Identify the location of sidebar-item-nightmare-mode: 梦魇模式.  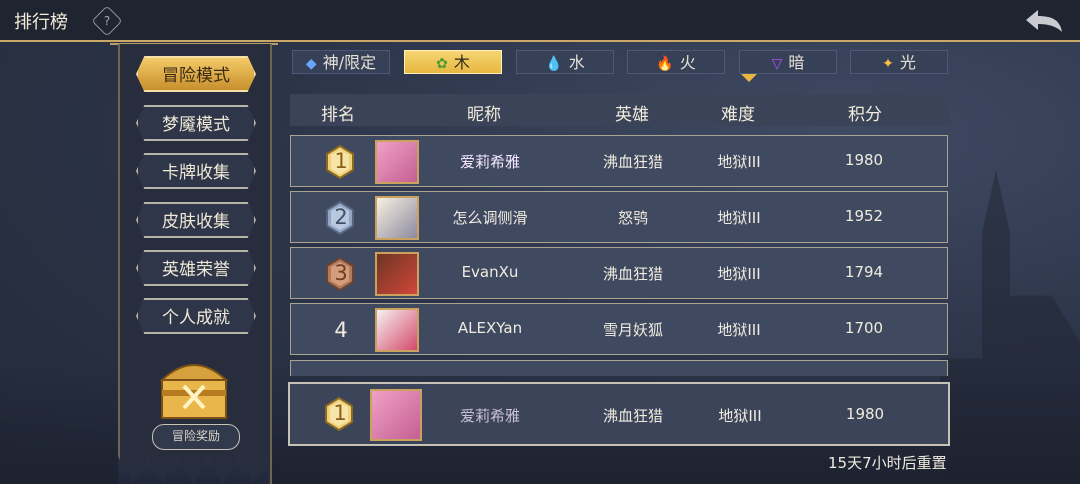
(196, 123).